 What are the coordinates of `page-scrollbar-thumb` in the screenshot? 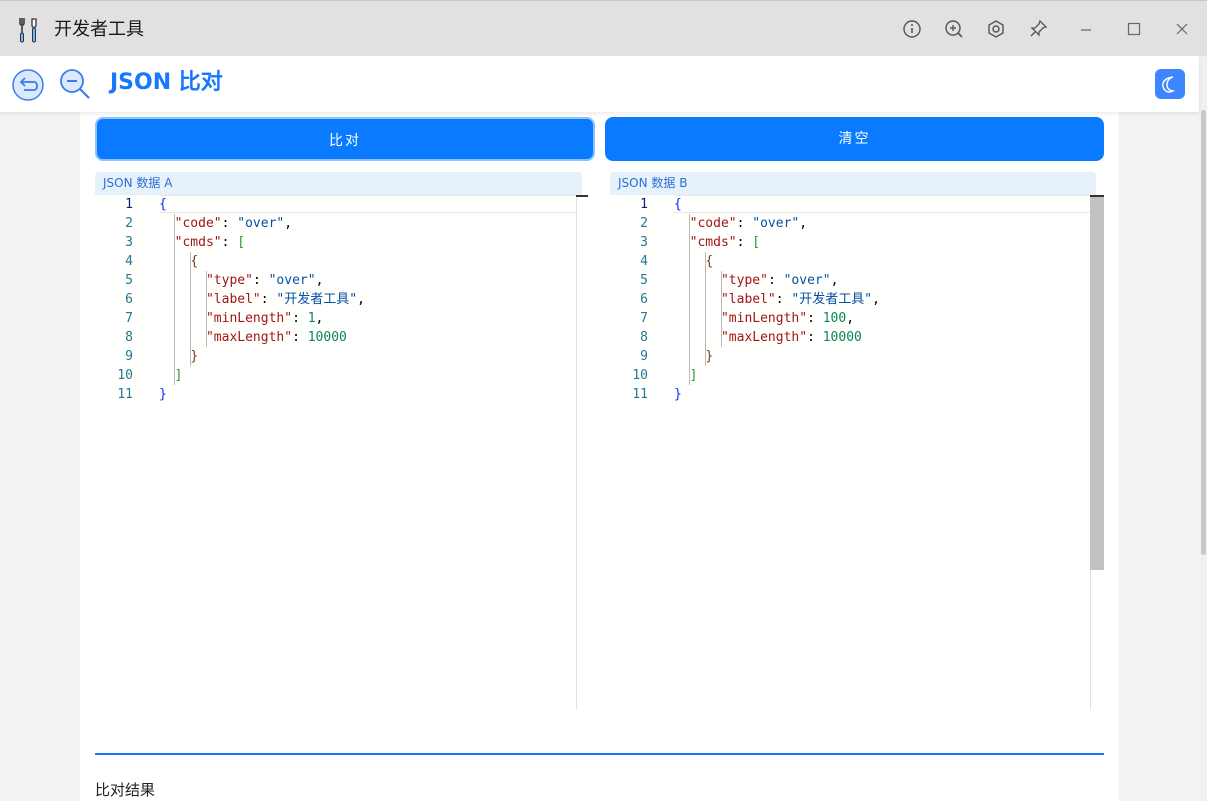 It's located at (1203, 332).